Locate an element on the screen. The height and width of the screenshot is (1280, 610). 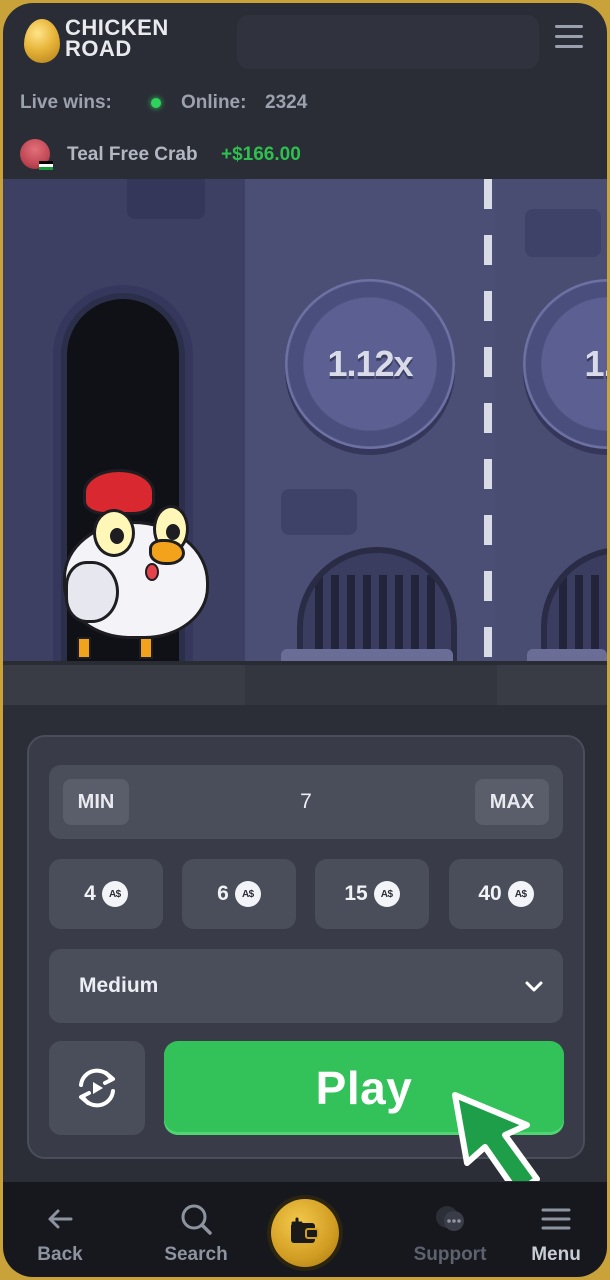
chicken-beak is located at coordinates (167, 552).